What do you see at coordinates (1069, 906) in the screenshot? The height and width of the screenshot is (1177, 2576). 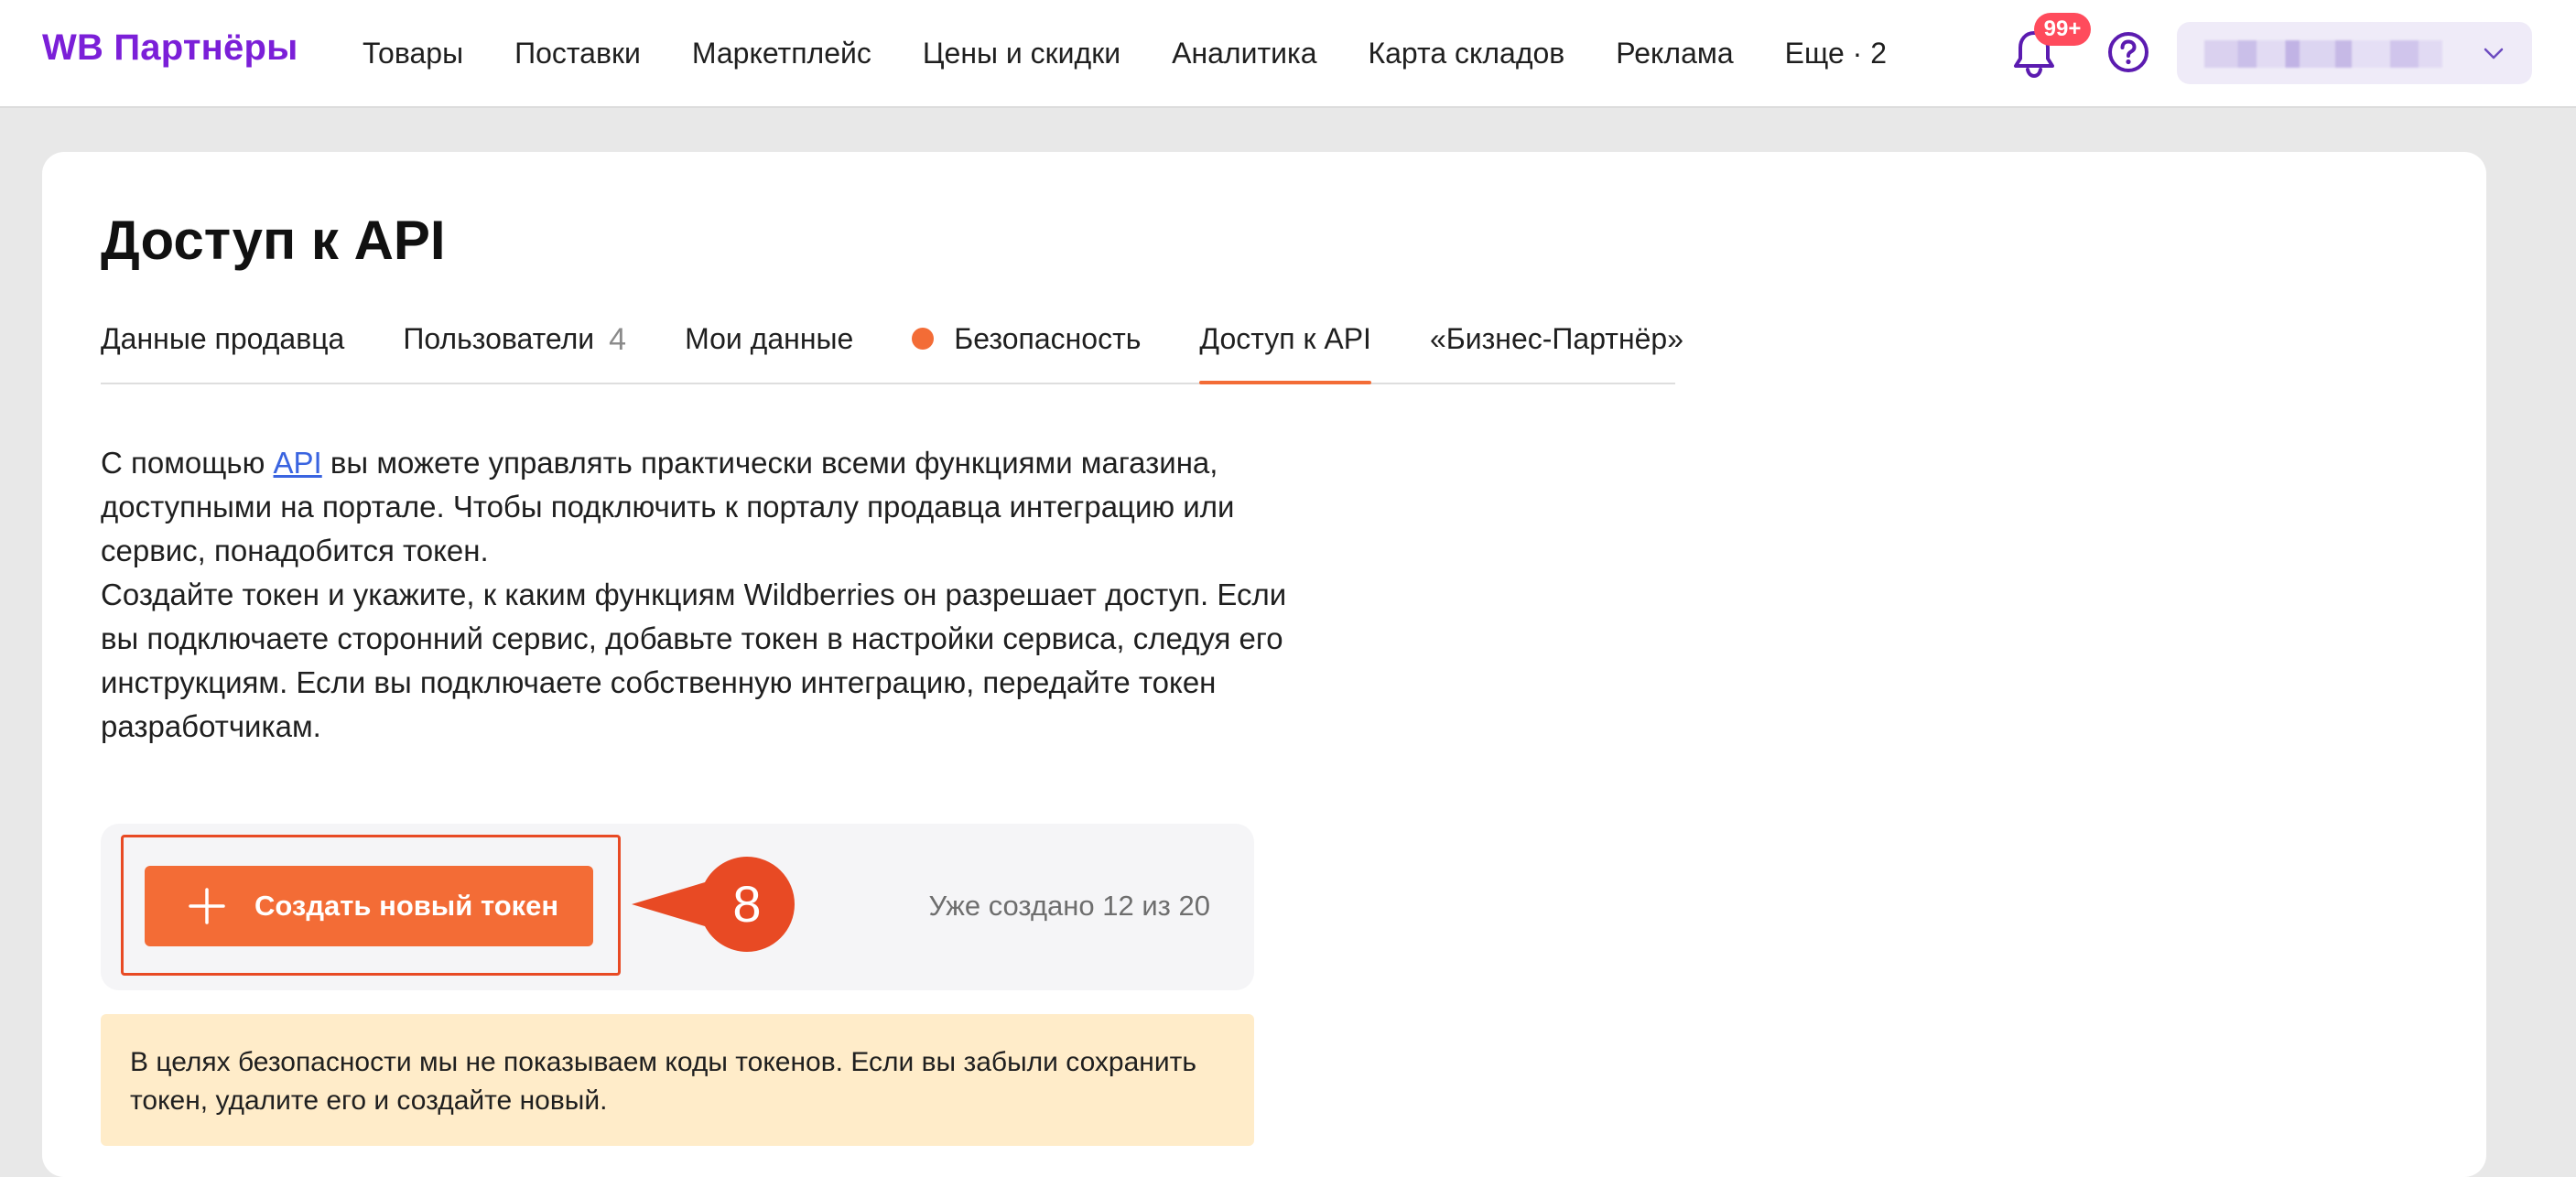 I see `tokens-created-count: Уже создано 12 из 20` at bounding box center [1069, 906].